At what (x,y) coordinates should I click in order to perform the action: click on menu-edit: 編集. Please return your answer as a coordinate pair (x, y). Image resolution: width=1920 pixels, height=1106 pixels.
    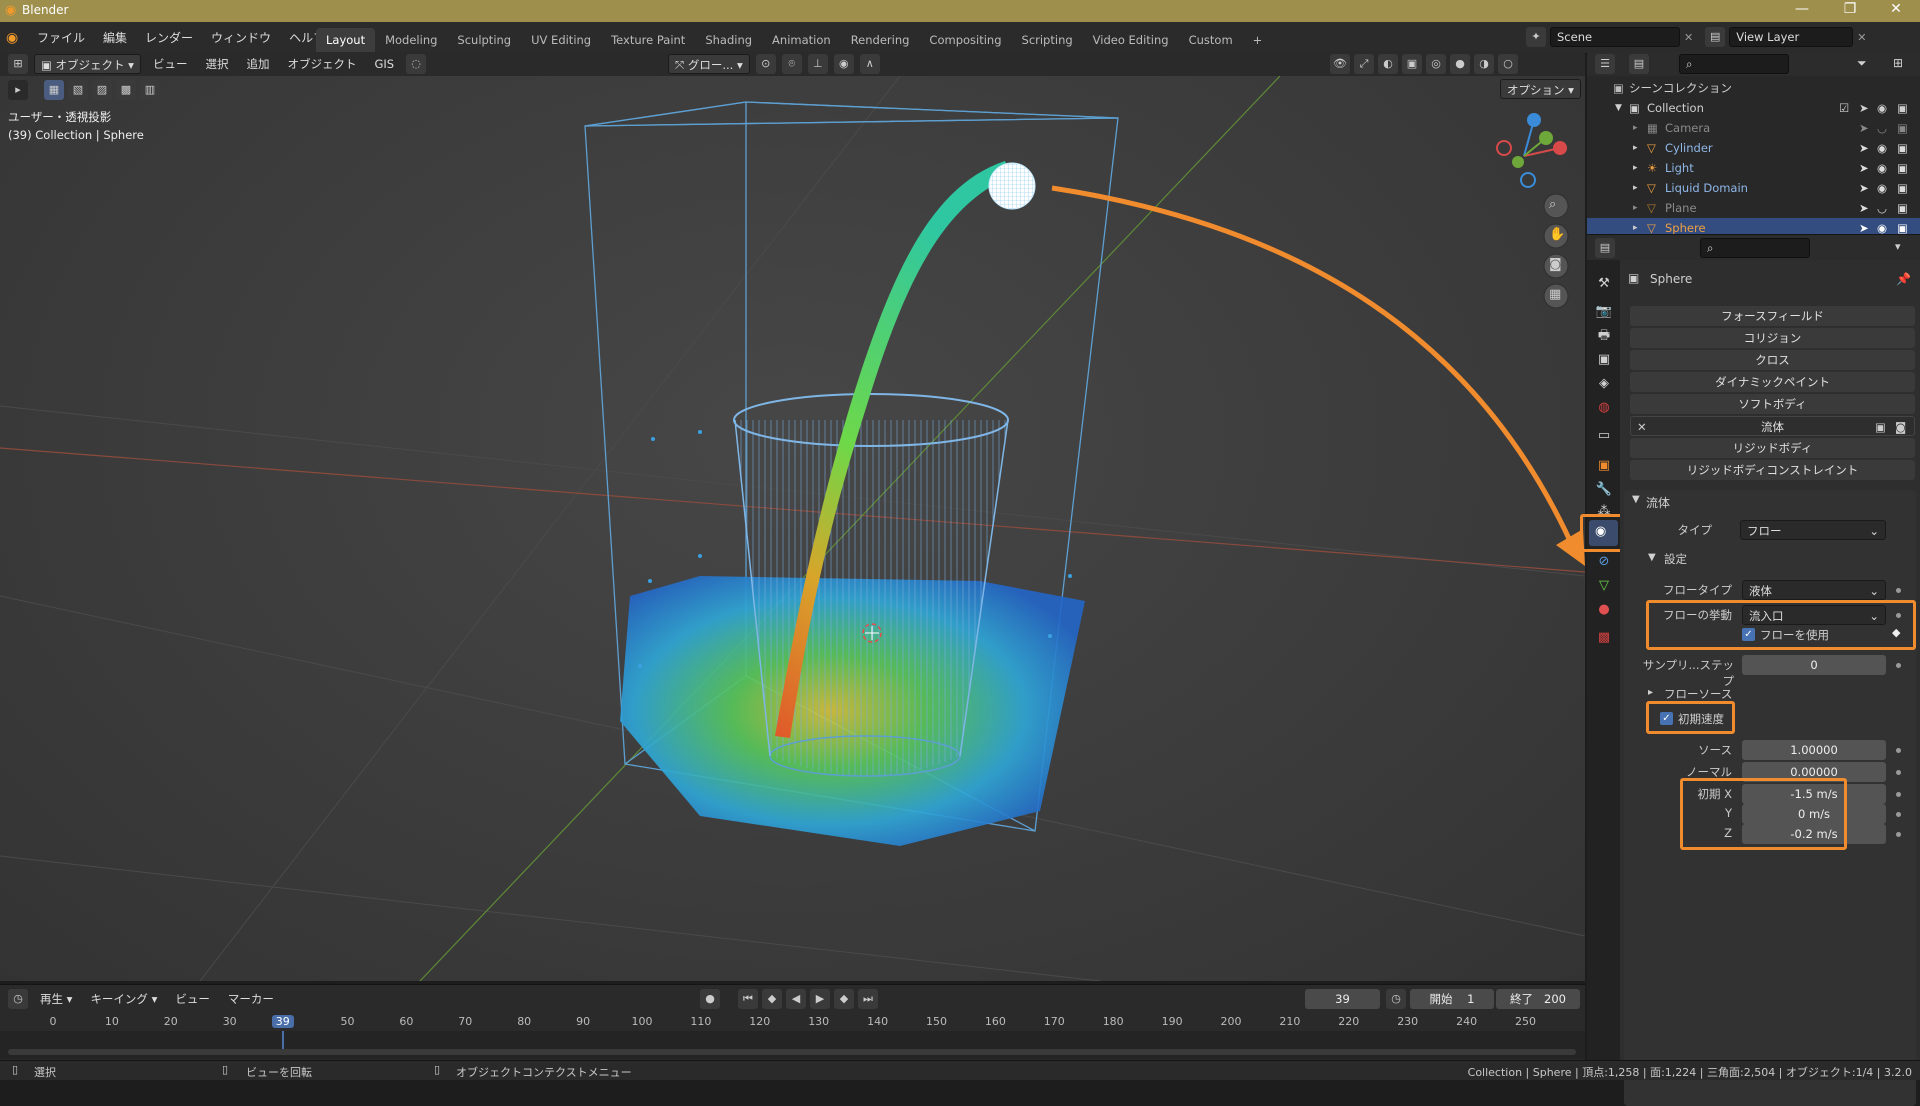
    Looking at the image, I should click on (115, 38).